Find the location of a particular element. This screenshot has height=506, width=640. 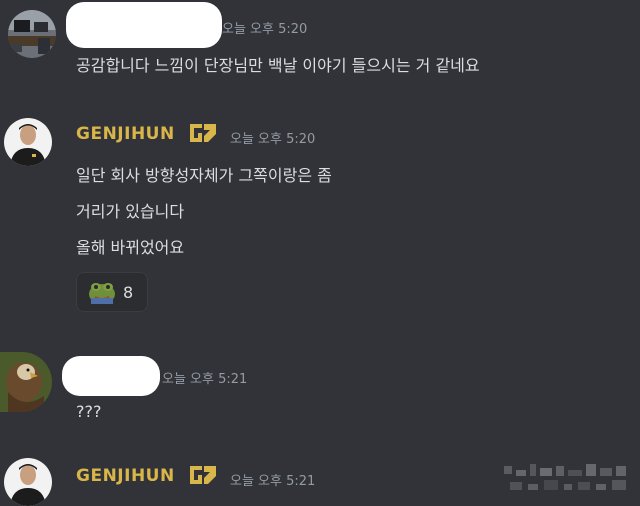

message-text: 공감합니다 느낌이 단장님만 백날 이야기 들으시는 거 같네요 is located at coordinates (278, 65).